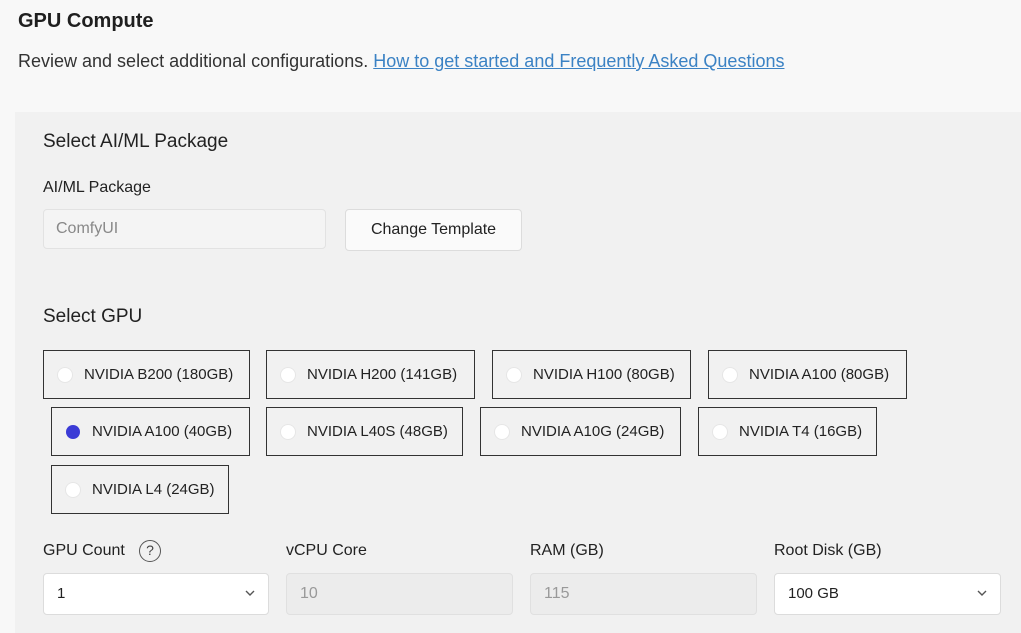 The height and width of the screenshot is (633, 1021). I want to click on package-input: ComfyUI, so click(184, 229).